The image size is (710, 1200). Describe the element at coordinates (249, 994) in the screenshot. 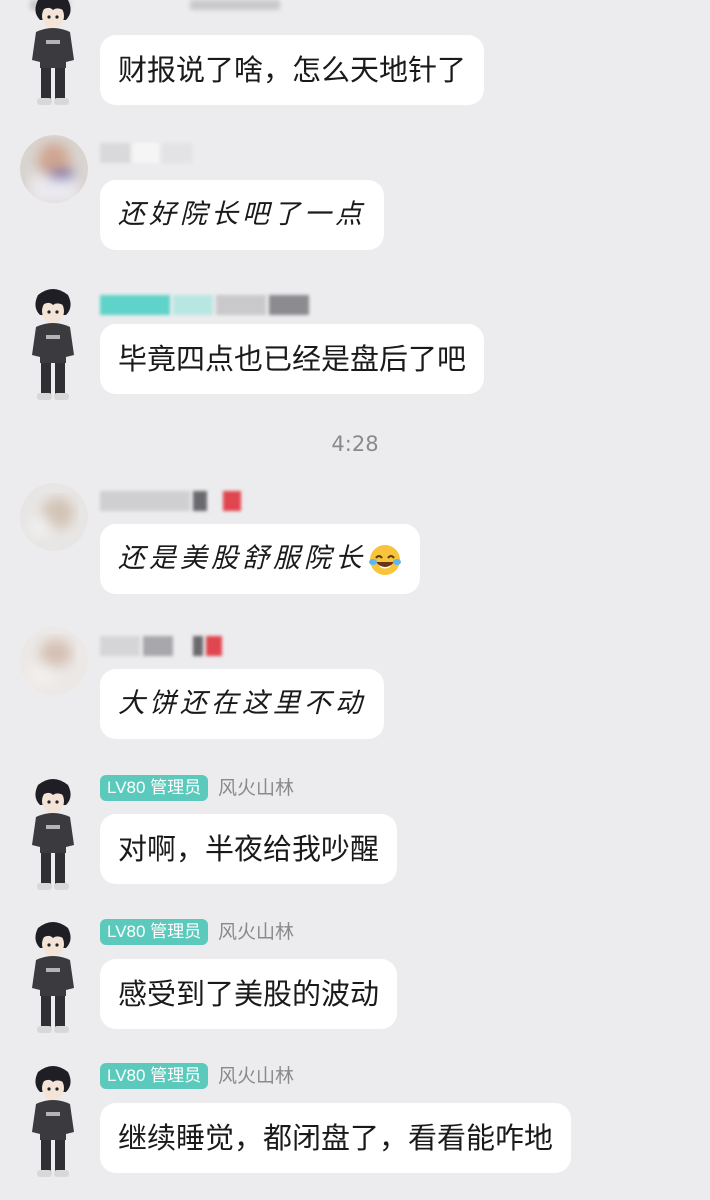

I see `message-bubble: 感受到了美股的波动` at that location.